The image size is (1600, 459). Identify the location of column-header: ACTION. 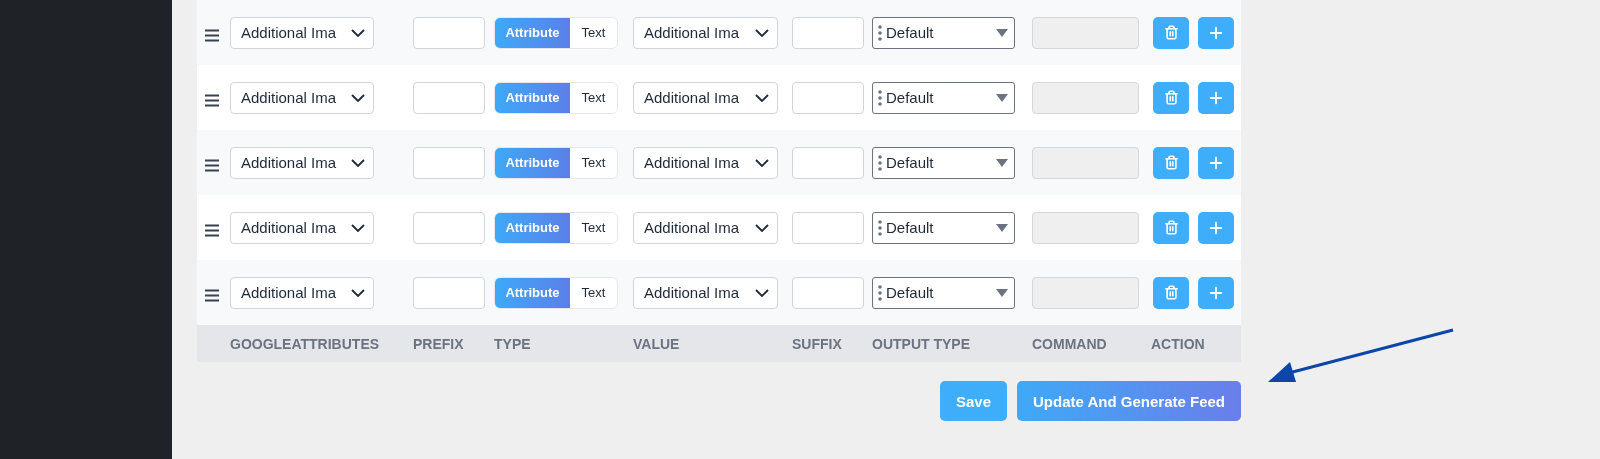
(1178, 343).